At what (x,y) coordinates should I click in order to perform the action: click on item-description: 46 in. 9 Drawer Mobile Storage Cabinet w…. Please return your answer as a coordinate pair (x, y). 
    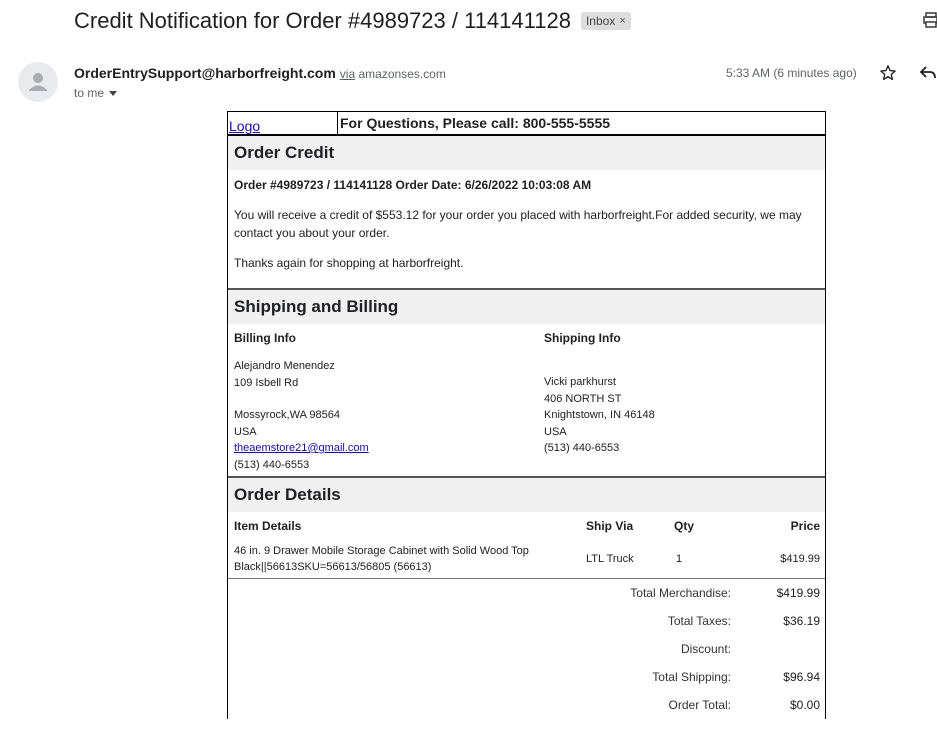
    Looking at the image, I should click on (410, 559).